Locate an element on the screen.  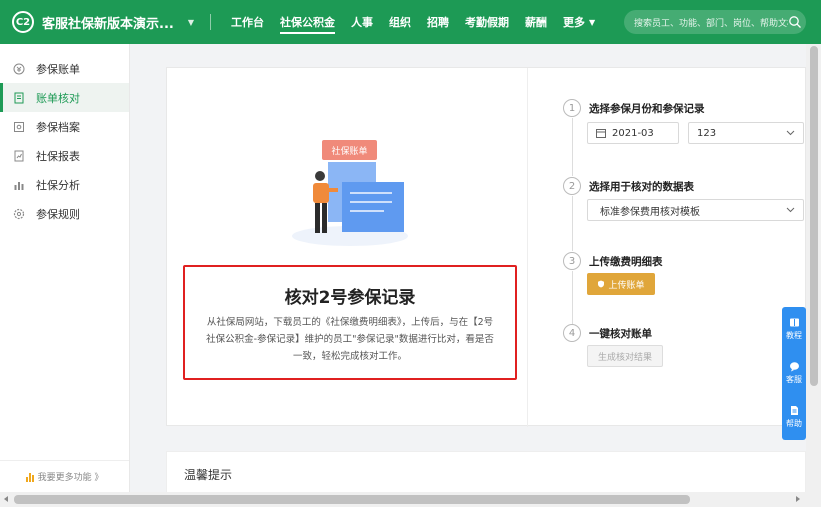
record-value: 123 is located at coordinates (707, 133).